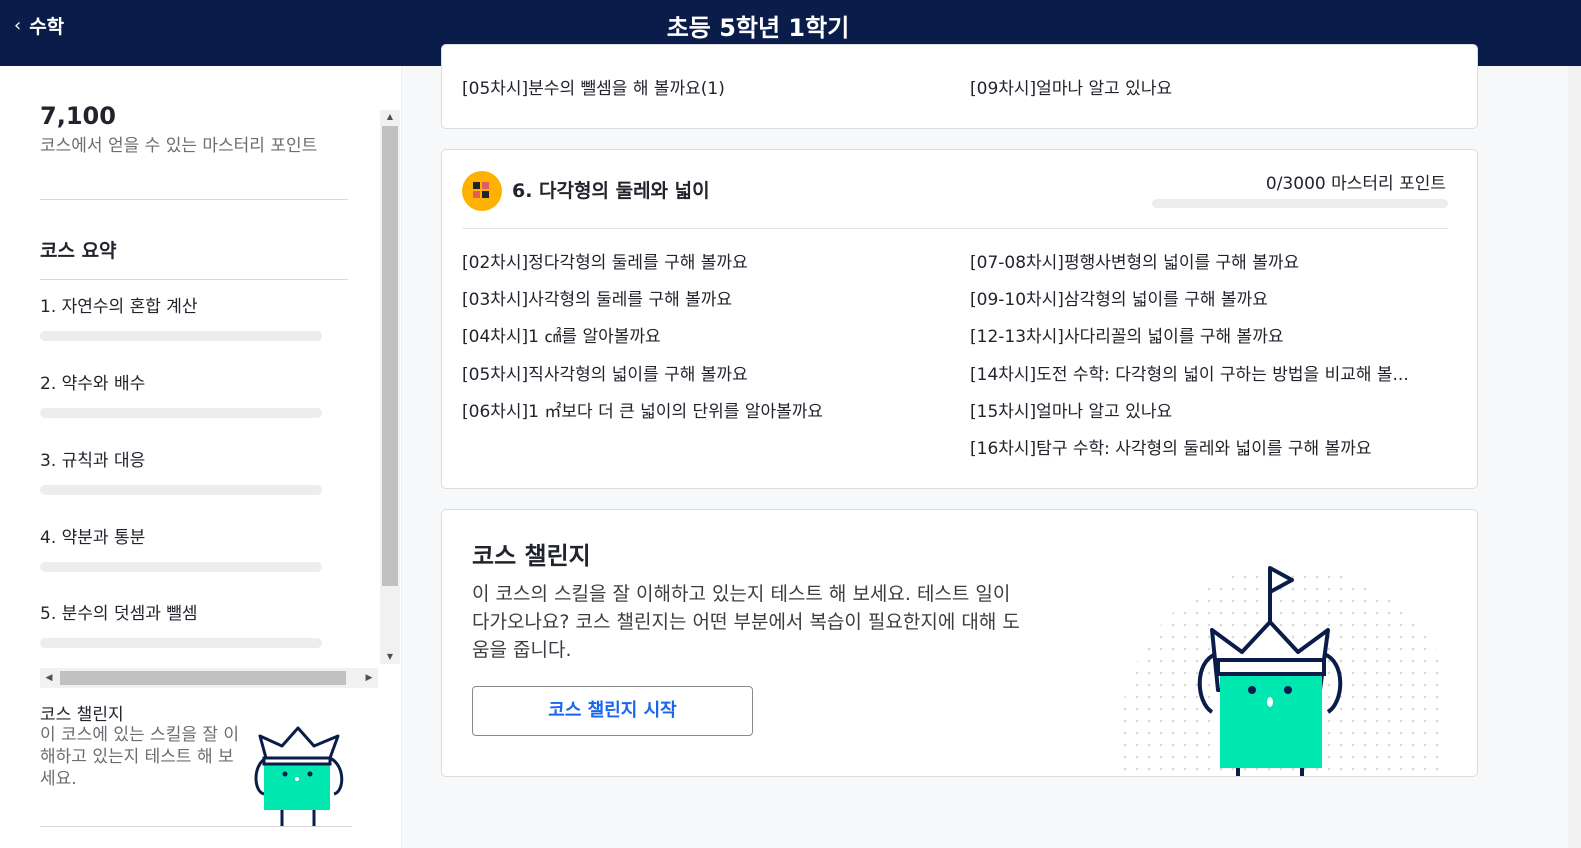 This screenshot has height=848, width=1581. What do you see at coordinates (611, 189) in the screenshot?
I see `unit-title: 6. 다각형의 둘레와 넓이` at bounding box center [611, 189].